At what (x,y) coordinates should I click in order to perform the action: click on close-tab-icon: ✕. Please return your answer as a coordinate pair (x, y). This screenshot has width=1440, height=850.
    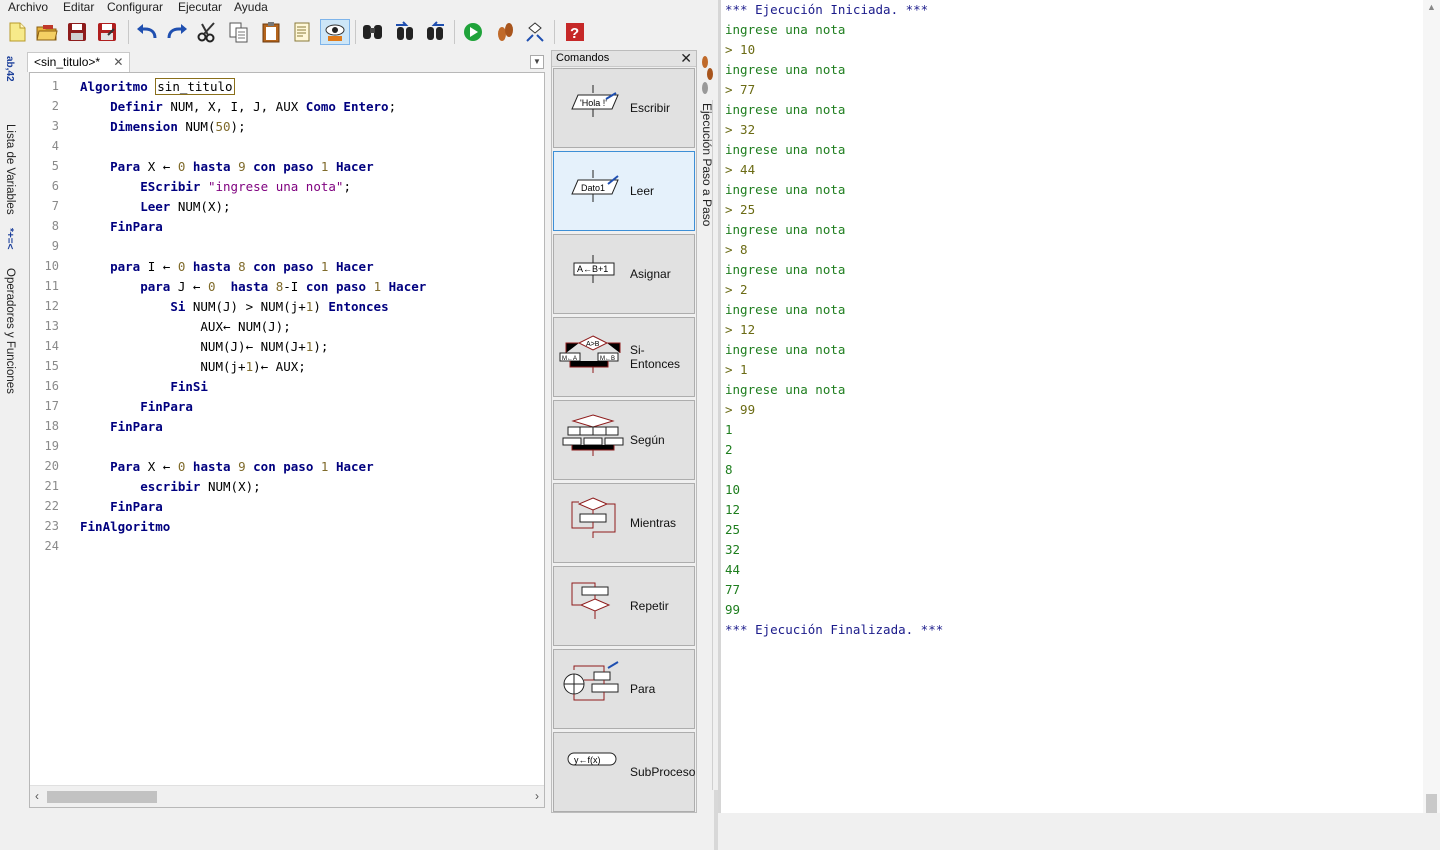
    Looking at the image, I should click on (118, 62).